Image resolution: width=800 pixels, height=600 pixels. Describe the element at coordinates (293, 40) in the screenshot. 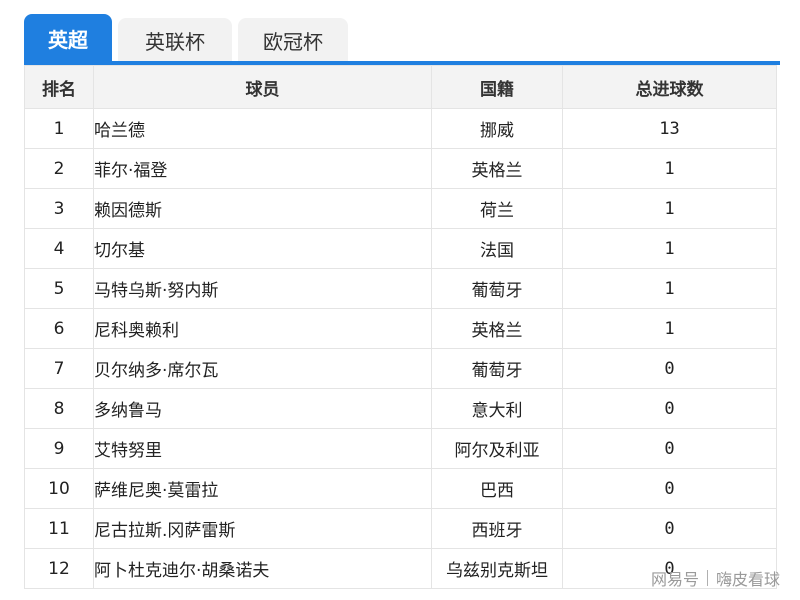

I see `tab-champions-league: 欧冠杯` at that location.